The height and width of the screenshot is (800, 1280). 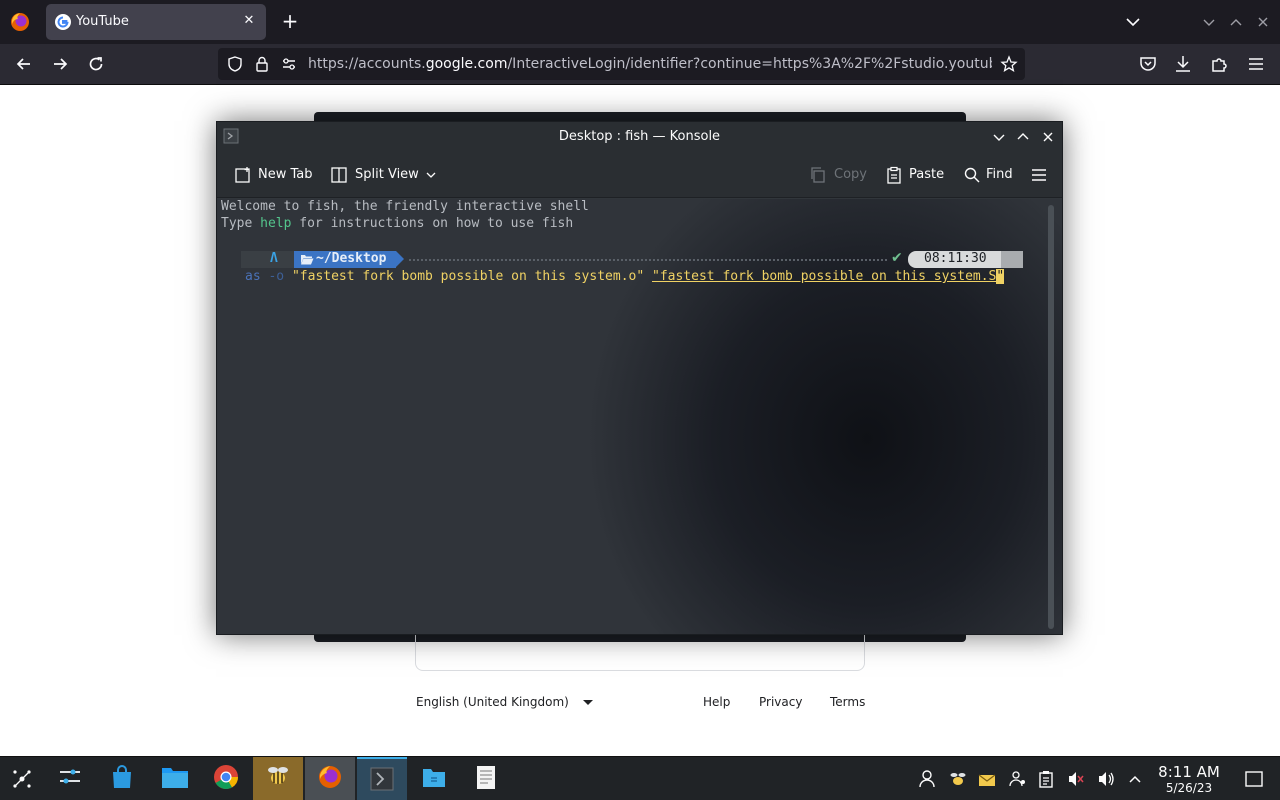 What do you see at coordinates (22, 779) in the screenshot?
I see `application-launcher-icon` at bounding box center [22, 779].